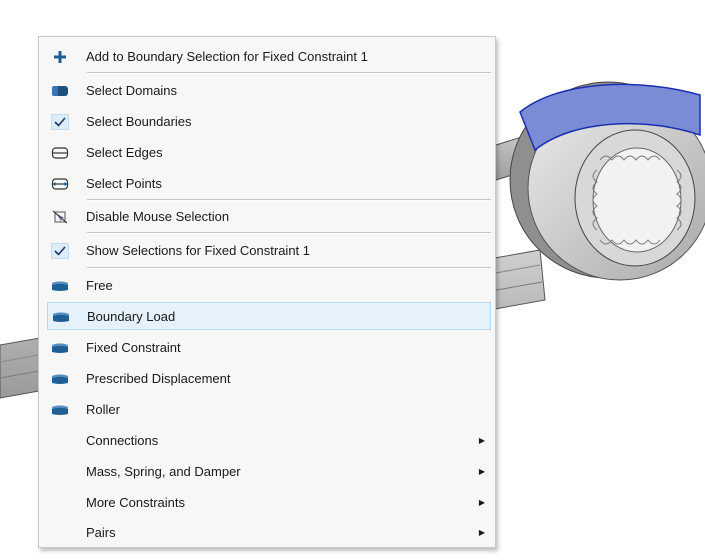 Image resolution: width=705 pixels, height=560 pixels. I want to click on select-points-icon, so click(60, 184).